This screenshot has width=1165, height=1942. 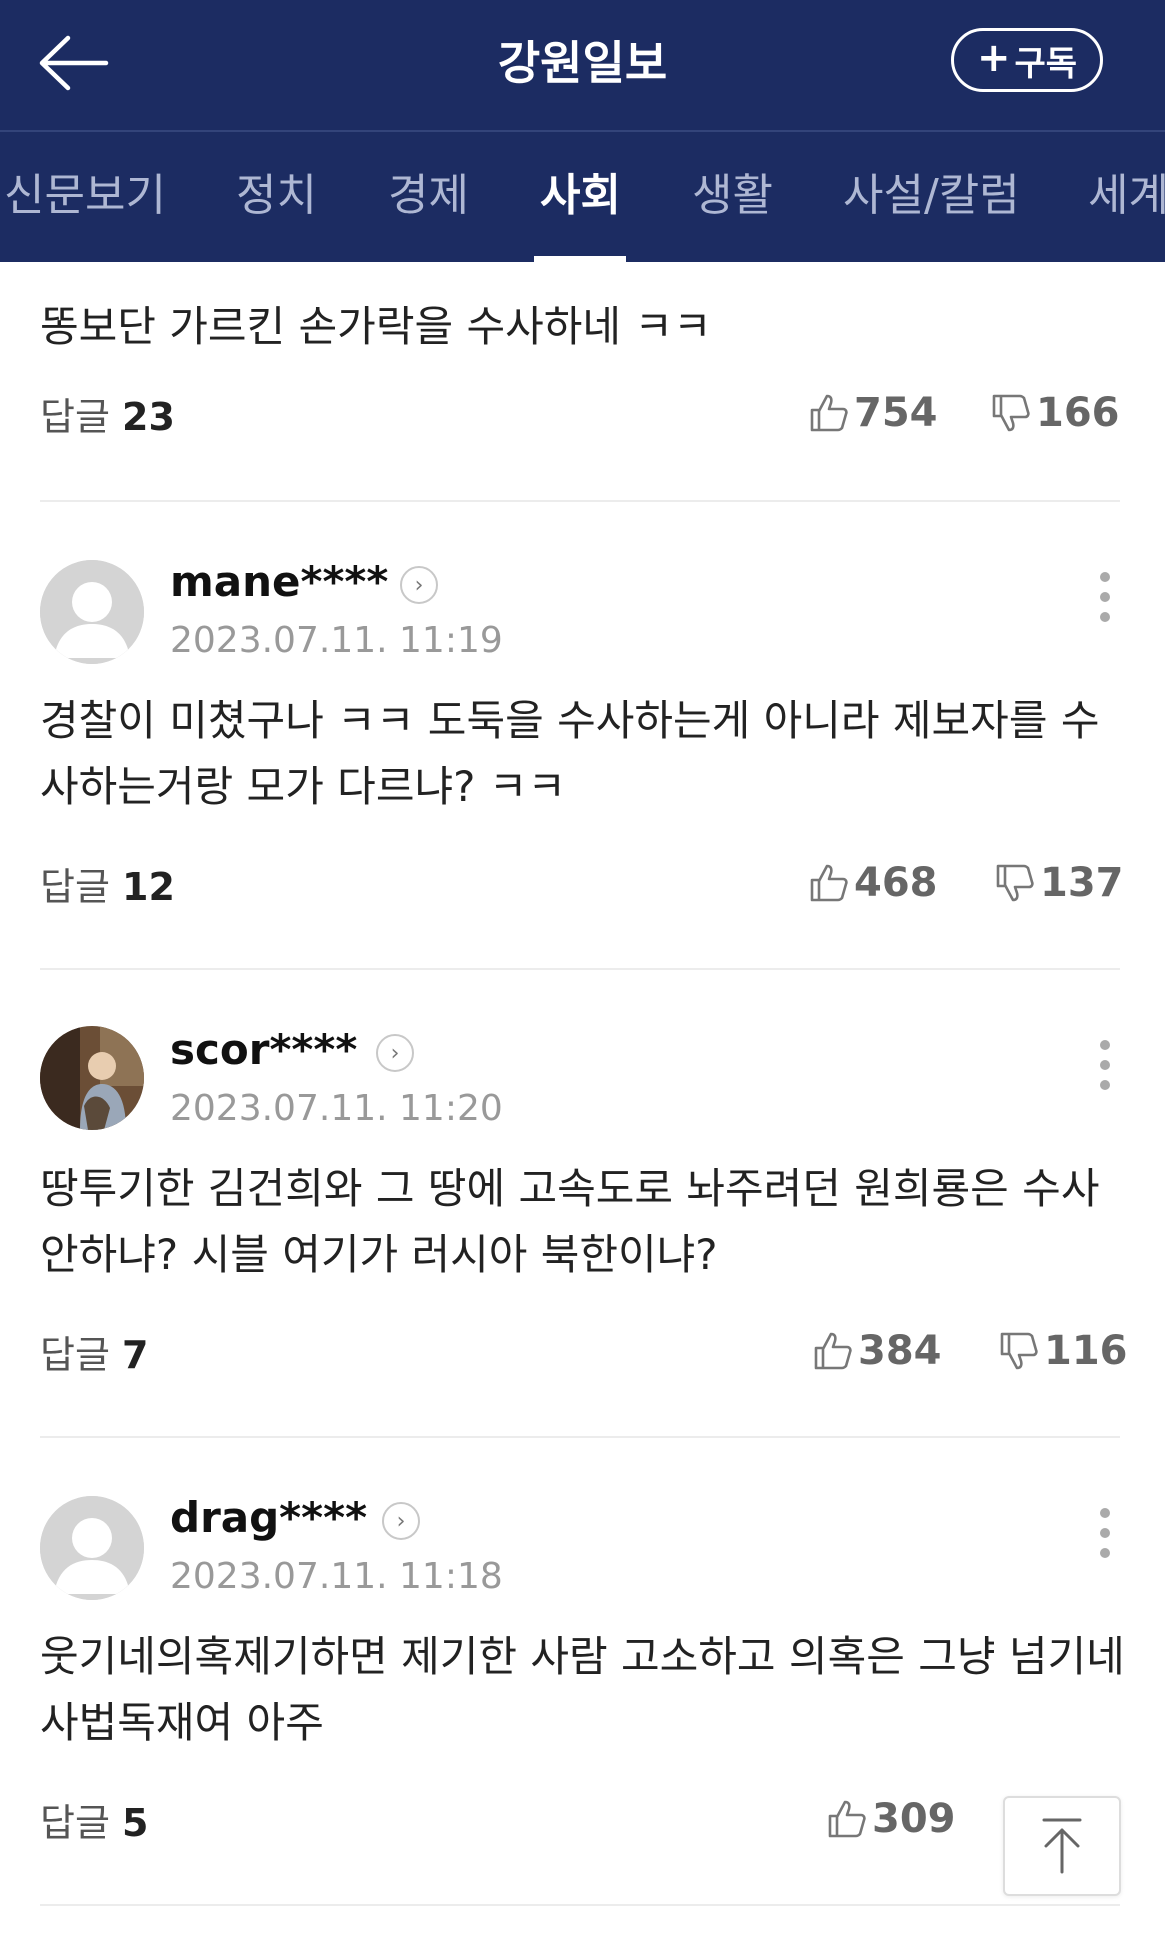 What do you see at coordinates (135, 1823) in the screenshot?
I see `reply-count: 5` at bounding box center [135, 1823].